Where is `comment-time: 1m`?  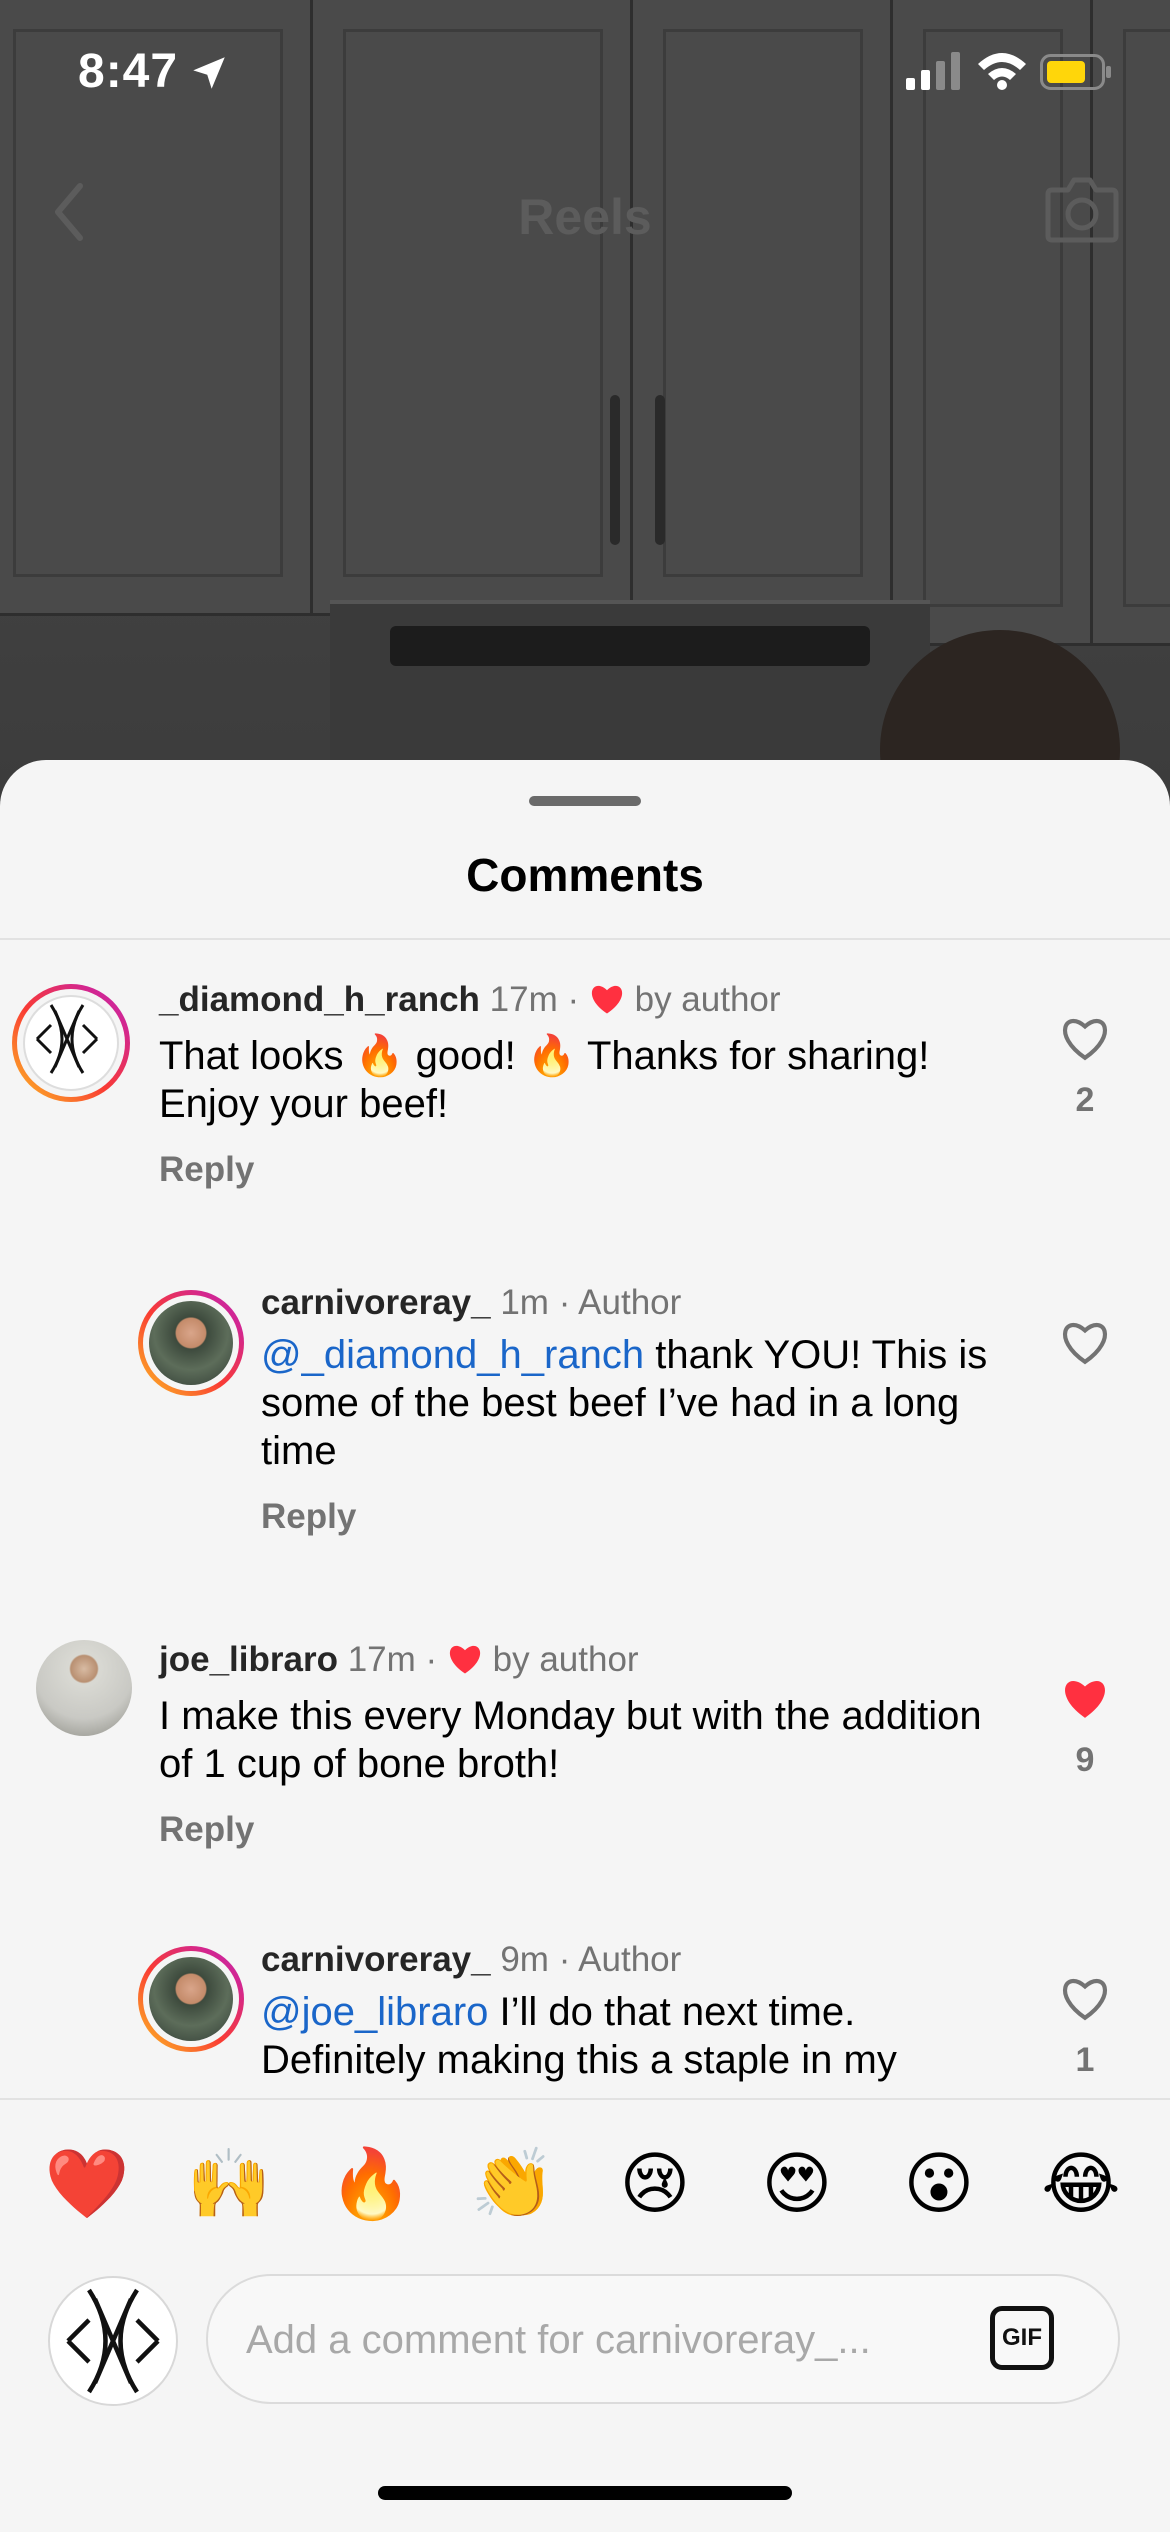 comment-time: 1m is located at coordinates (524, 1302).